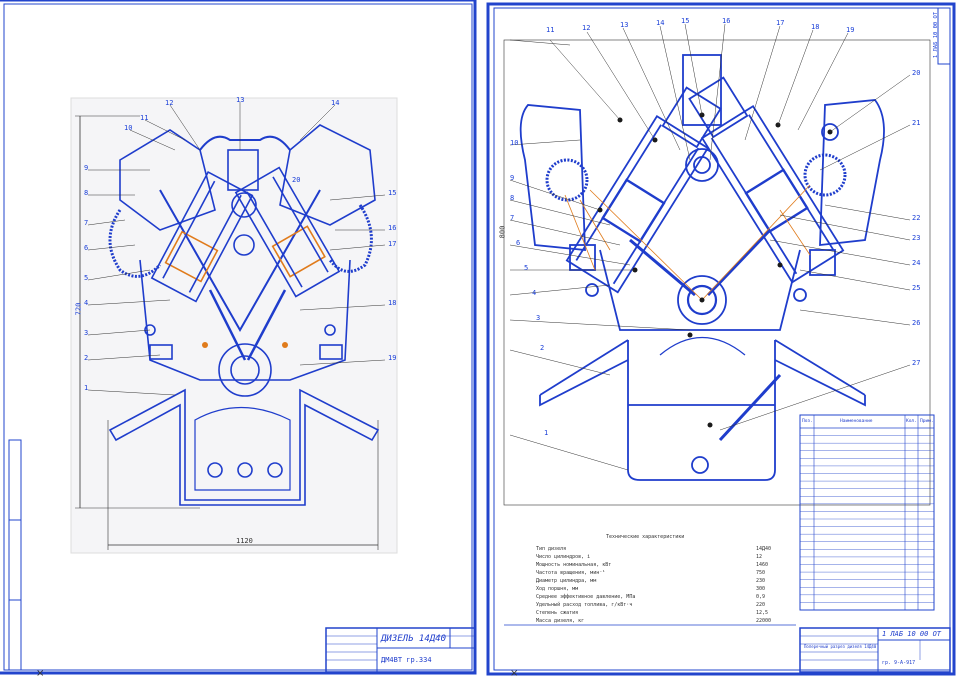 The width and height of the screenshot is (957, 684). Describe the element at coordinates (586, 597) in the screenshot. I see `spec-row-label: Среднее эффективное давление, МПа` at that location.